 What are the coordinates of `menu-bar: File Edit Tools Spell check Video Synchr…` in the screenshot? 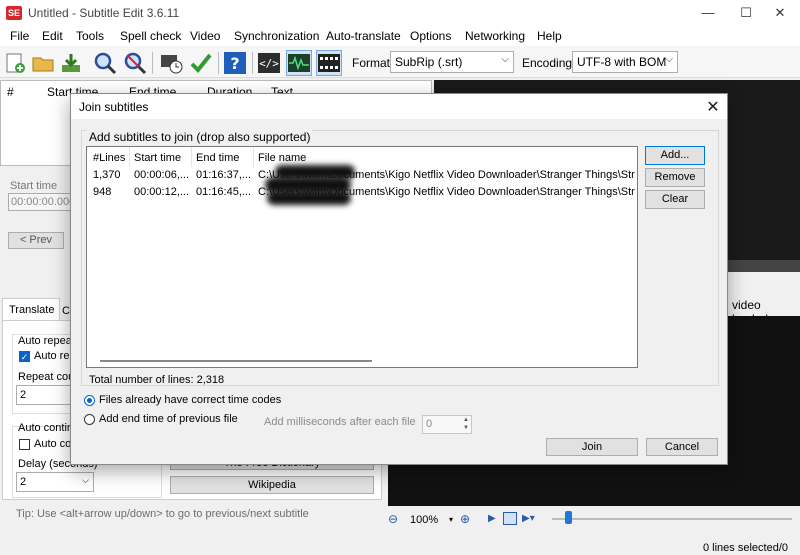 It's located at (400, 36).